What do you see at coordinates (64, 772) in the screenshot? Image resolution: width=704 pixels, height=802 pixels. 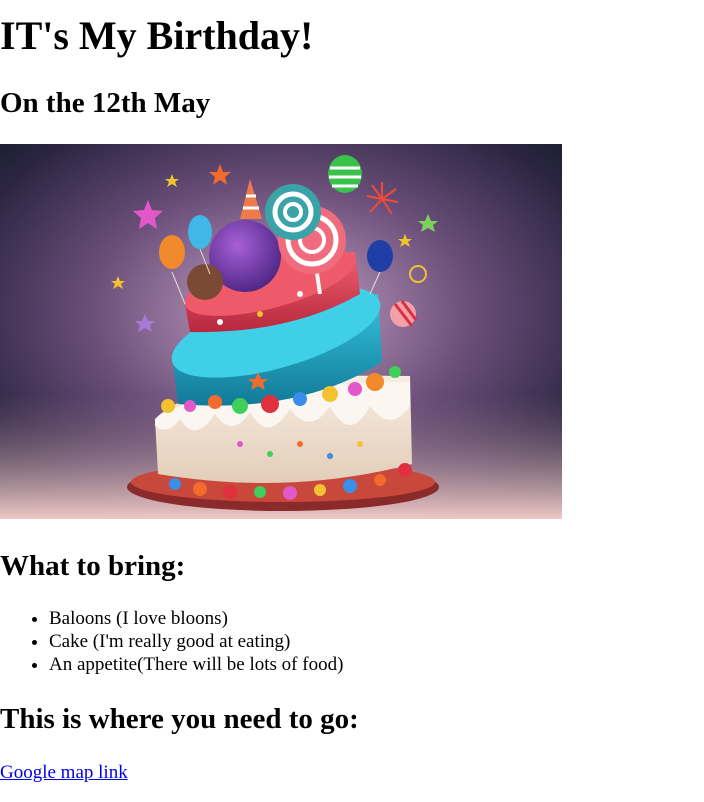 I see `google-map-link: Google map link` at bounding box center [64, 772].